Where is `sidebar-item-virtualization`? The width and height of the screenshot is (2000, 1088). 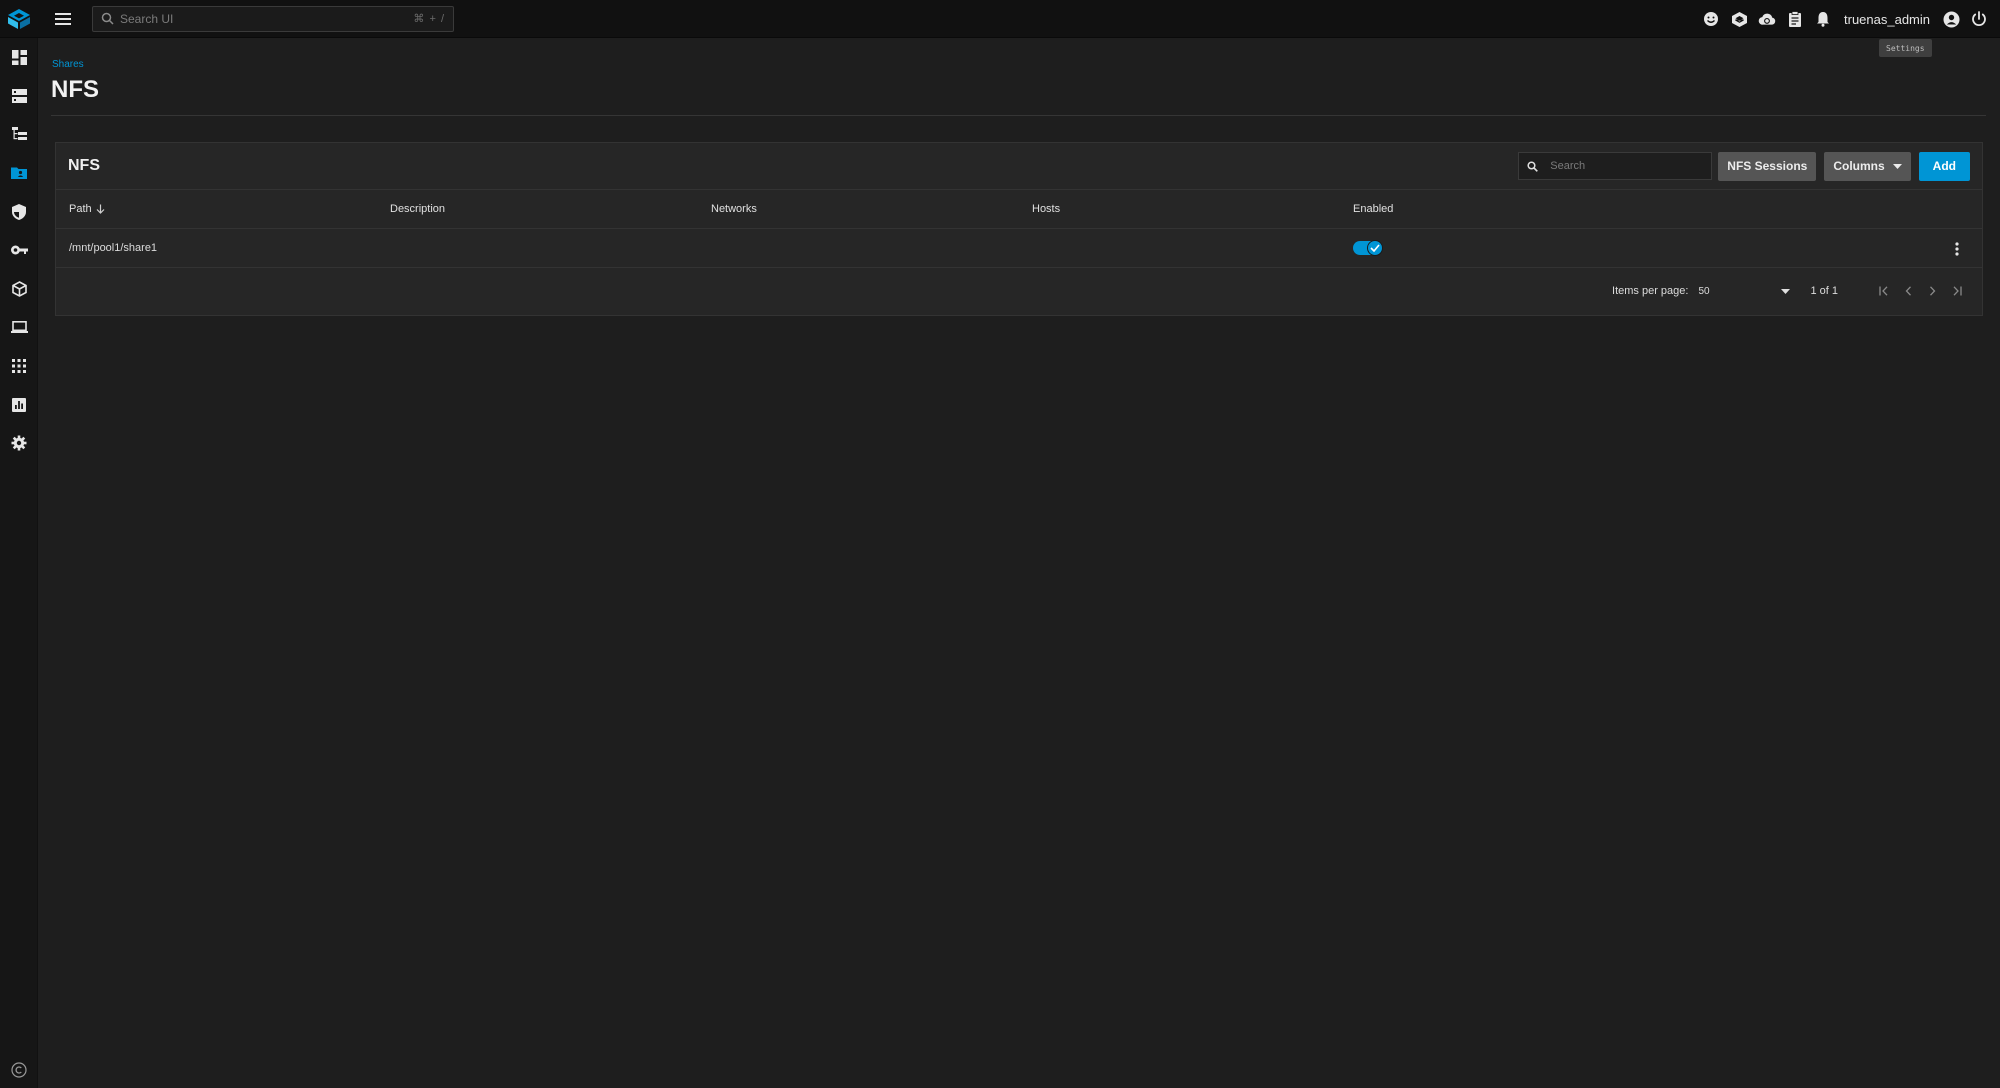
sidebar-item-virtualization is located at coordinates (19, 327).